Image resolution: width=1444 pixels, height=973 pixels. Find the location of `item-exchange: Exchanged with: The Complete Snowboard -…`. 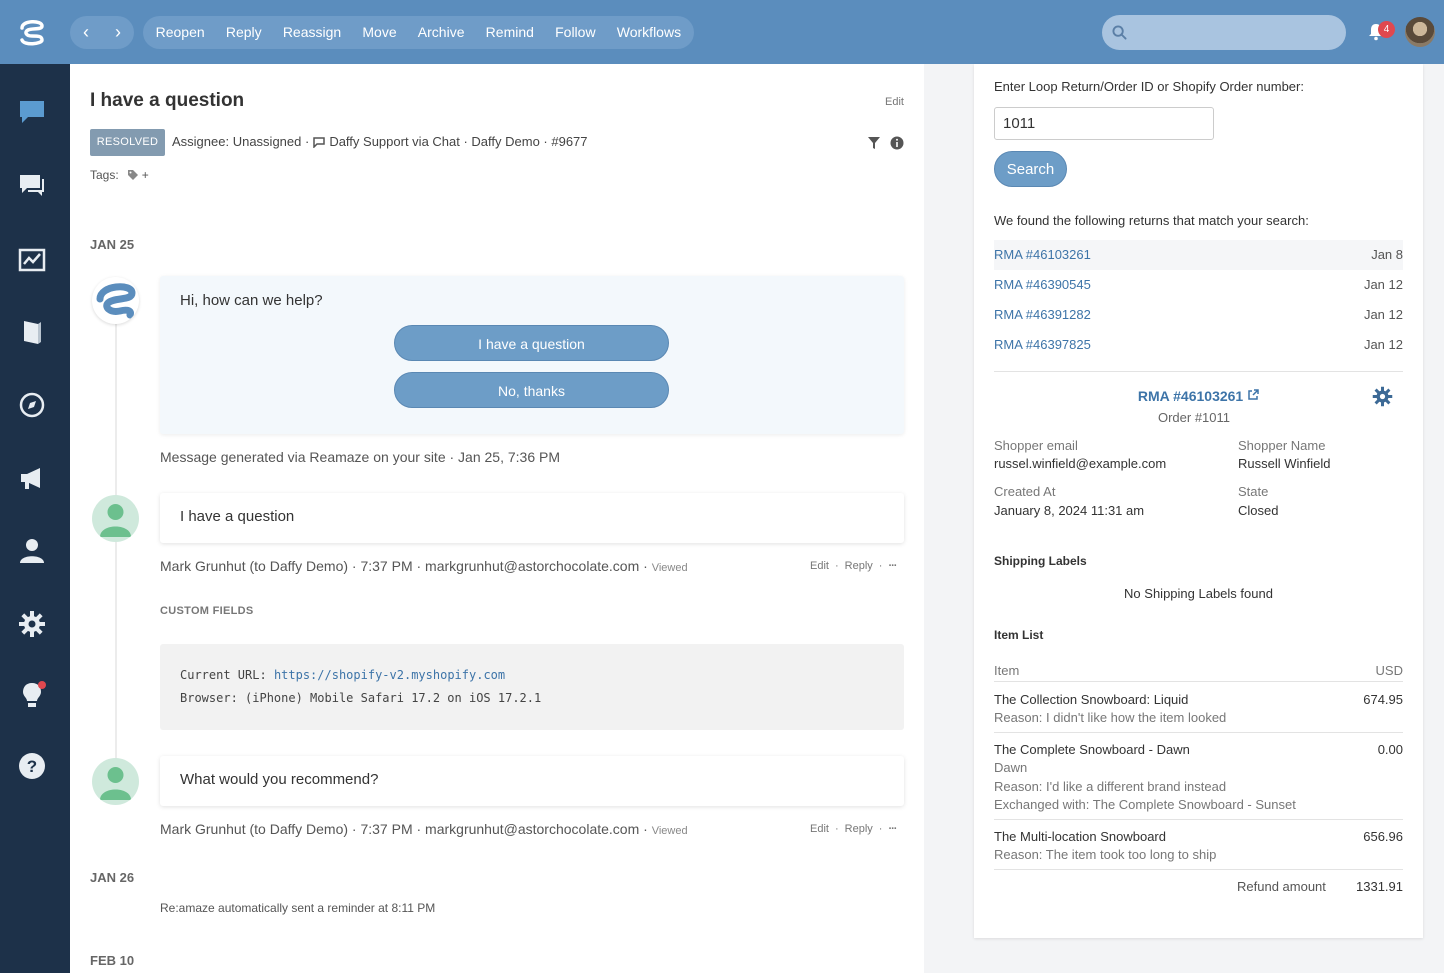

item-exchange: Exchanged with: The Complete Snowboard -… is located at coordinates (1145, 804).